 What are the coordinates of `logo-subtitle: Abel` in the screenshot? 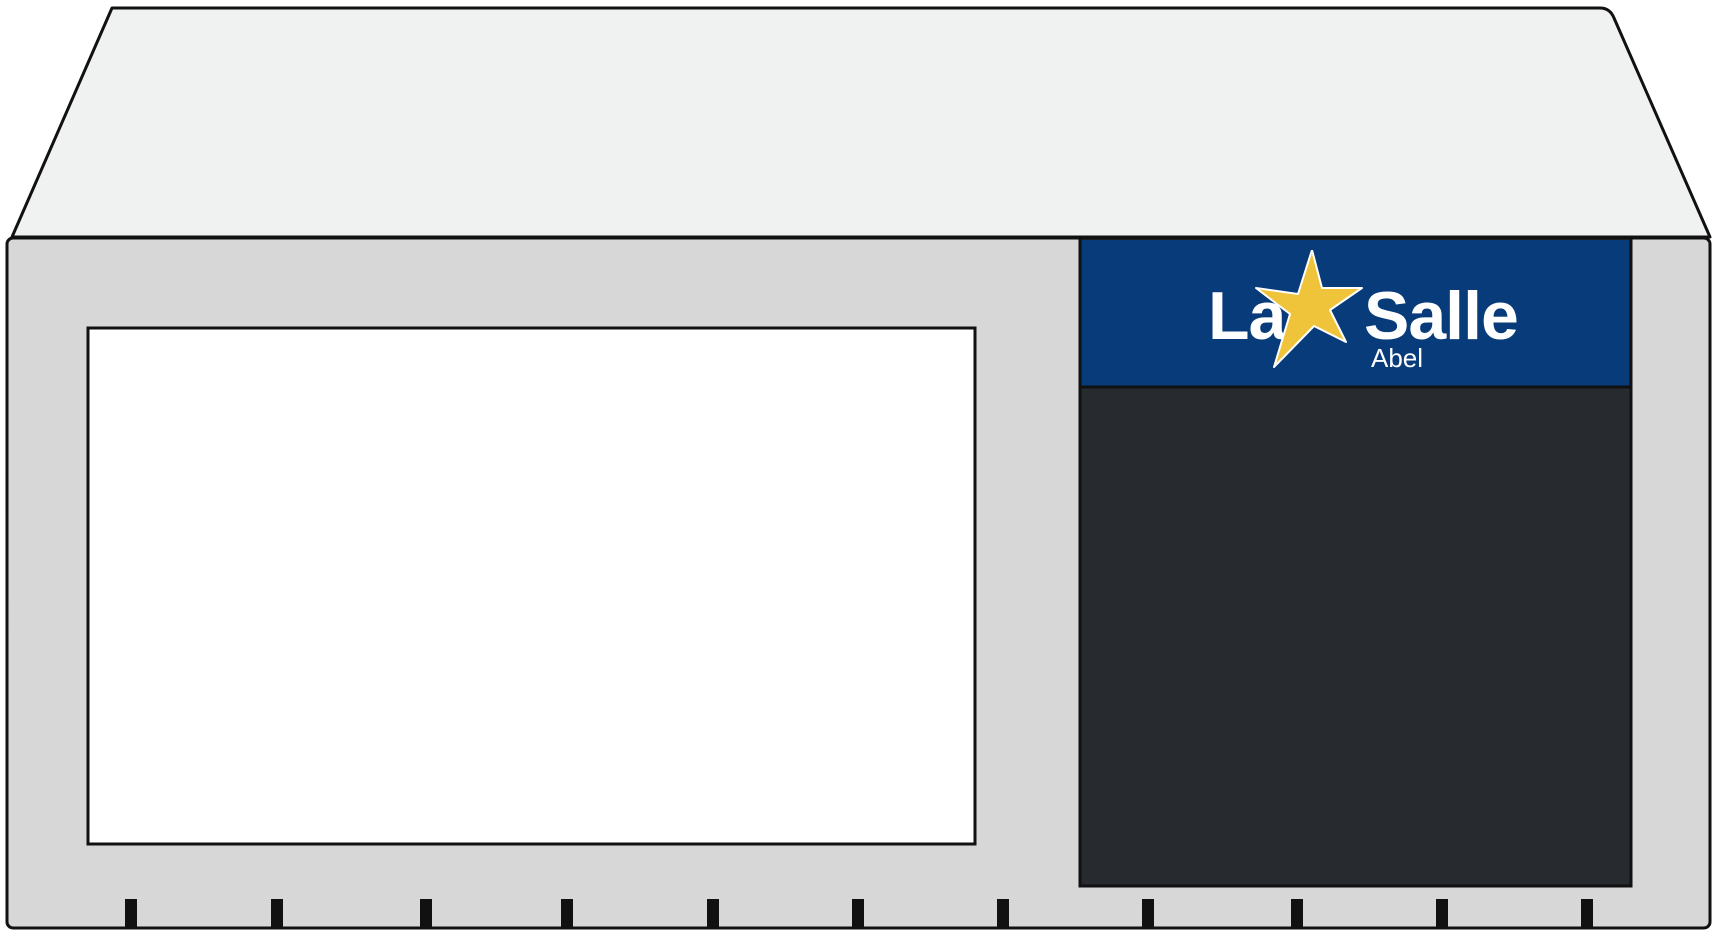 It's located at (1397, 358).